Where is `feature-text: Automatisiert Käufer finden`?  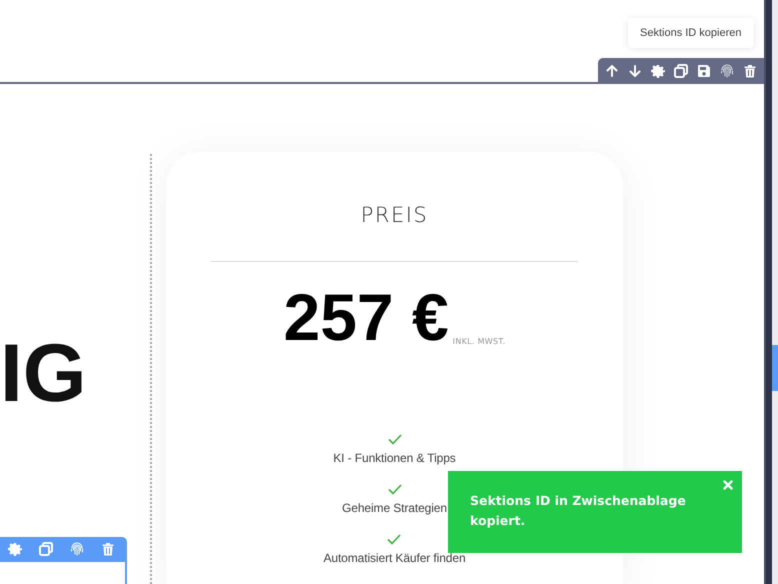
feature-text: Automatisiert Käufer finden is located at coordinates (394, 558).